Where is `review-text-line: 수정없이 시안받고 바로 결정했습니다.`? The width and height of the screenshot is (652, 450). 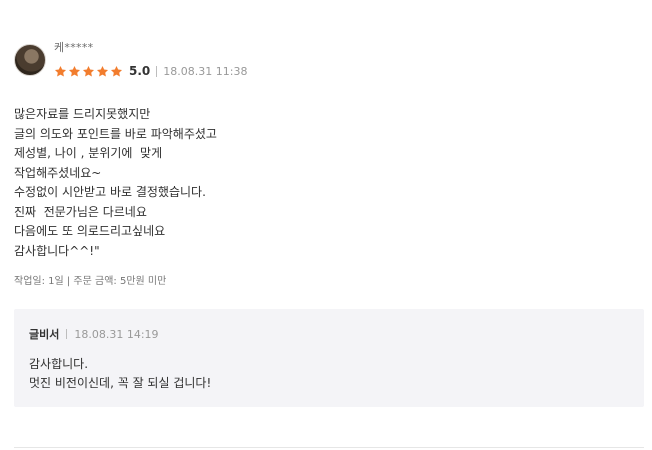
review-text-line: 수정없이 시안받고 바로 결정했습니다. is located at coordinates (110, 192).